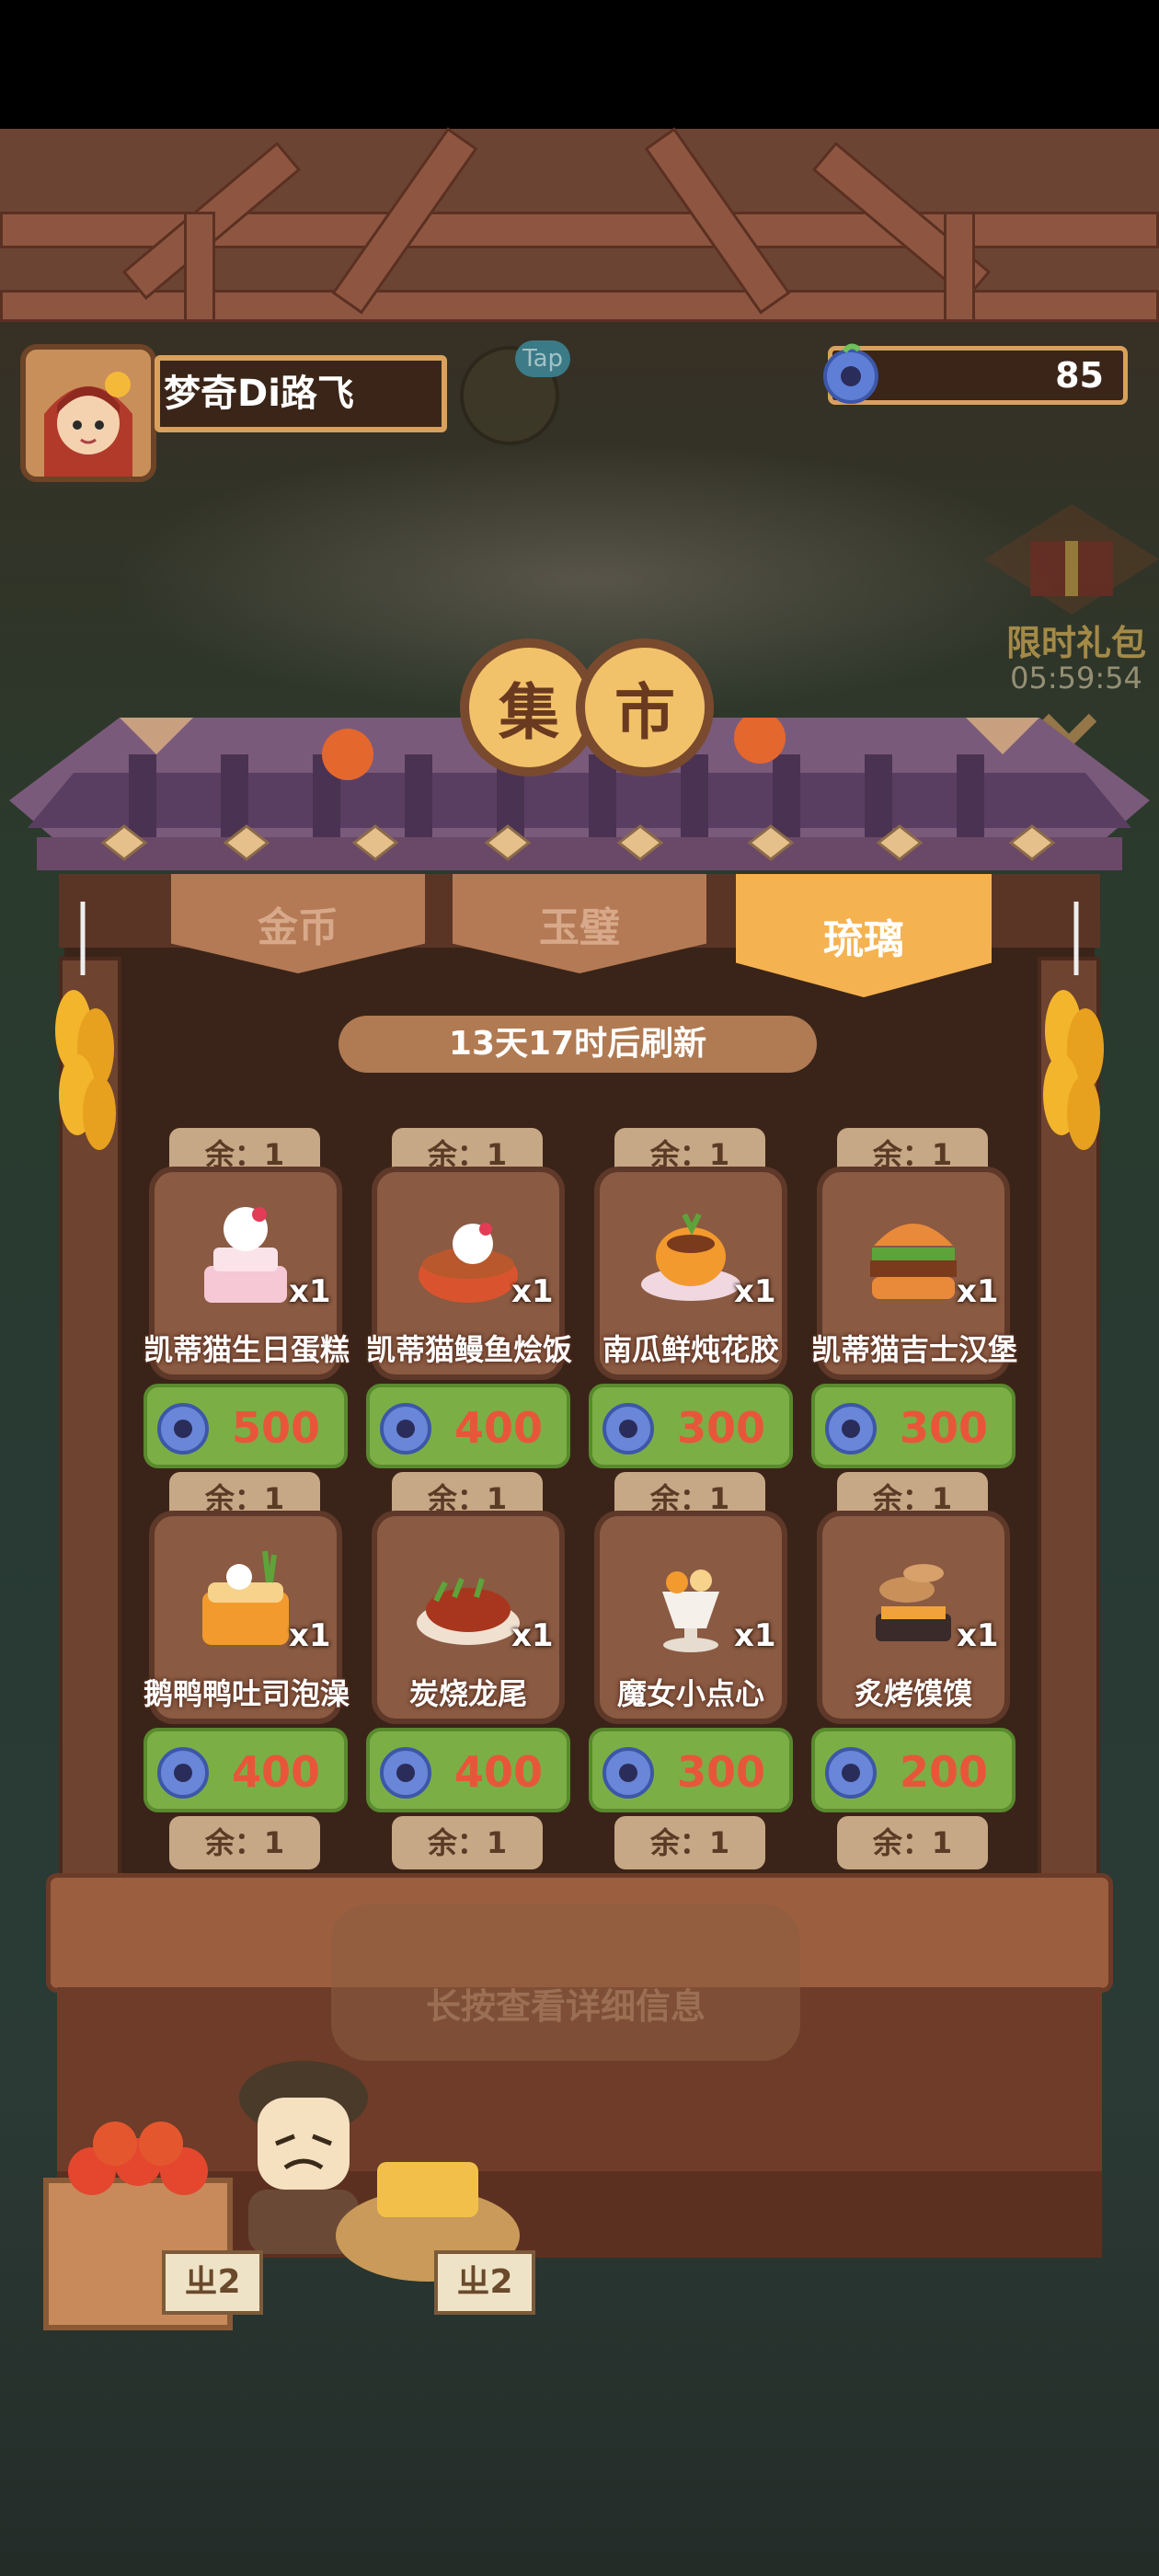  I want to click on buy-button: 500, so click(245, 1426).